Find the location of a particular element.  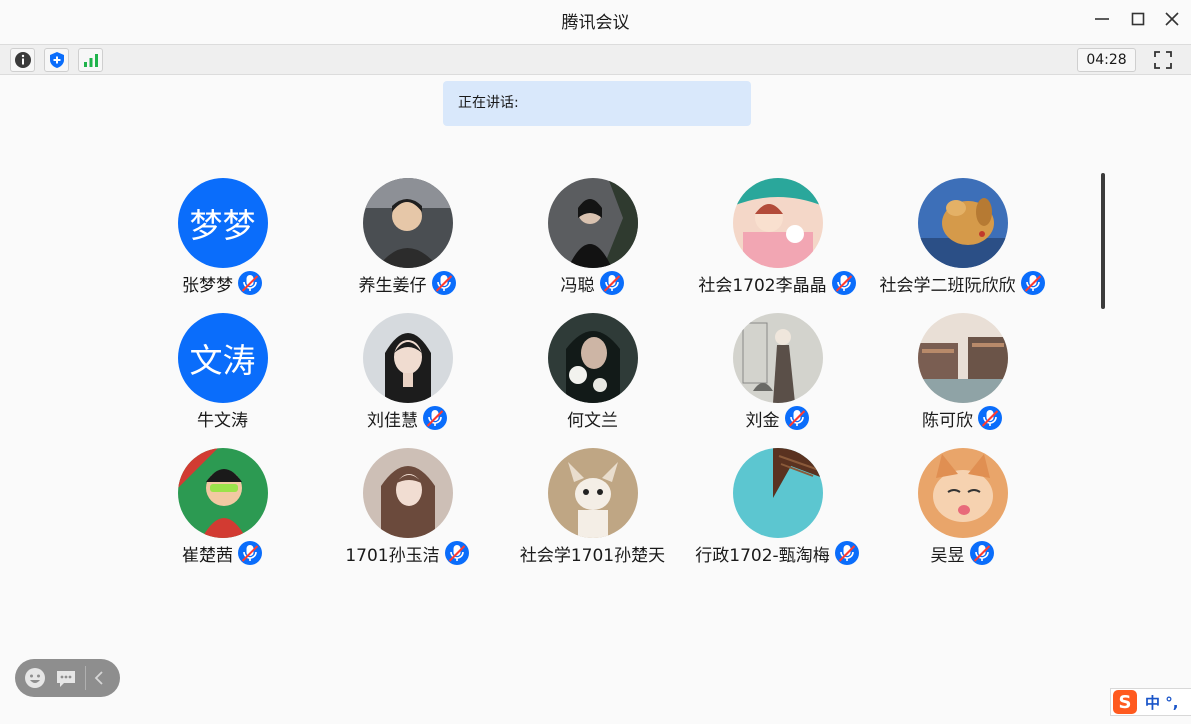

participant-name: 牛文涛 is located at coordinates (222, 420).